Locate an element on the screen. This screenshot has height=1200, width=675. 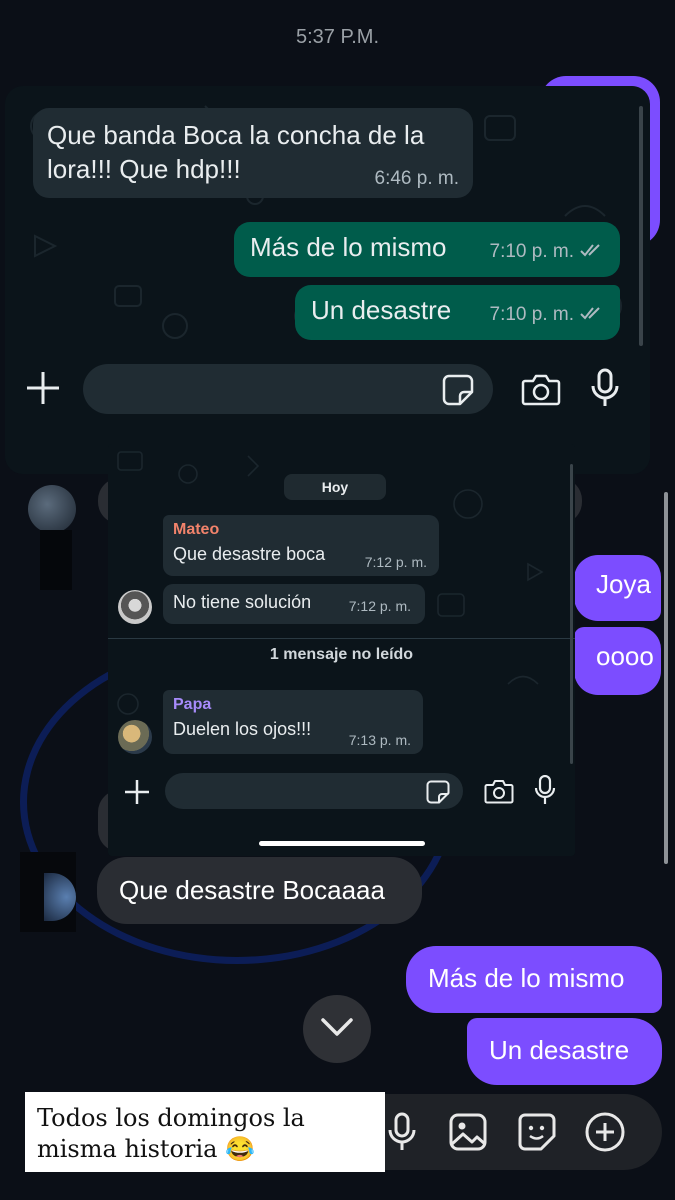
messenger-outgoing-message: Un desastre is located at coordinates (564, 1051).